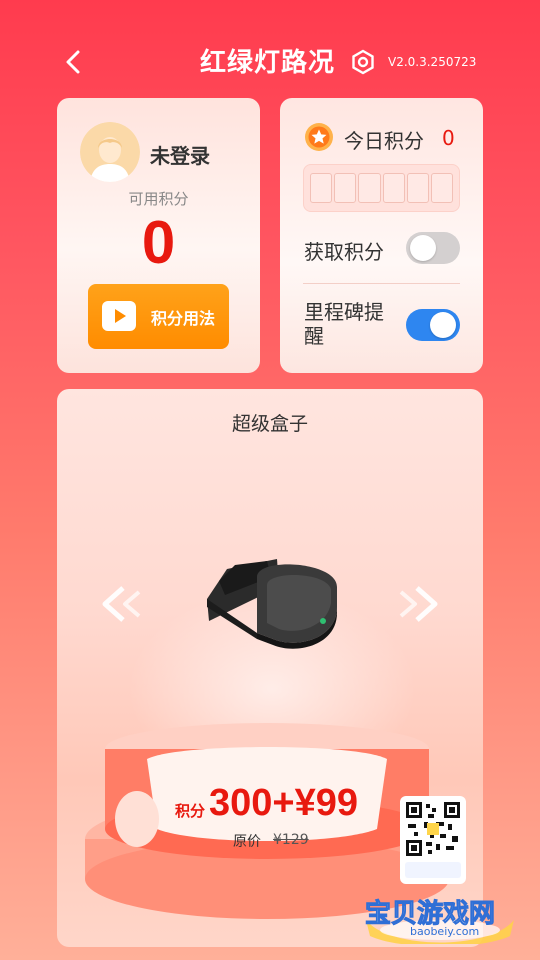 The image size is (540, 960). Describe the element at coordinates (445, 931) in the screenshot. I see `watermark-url: baobeiy.com` at that location.